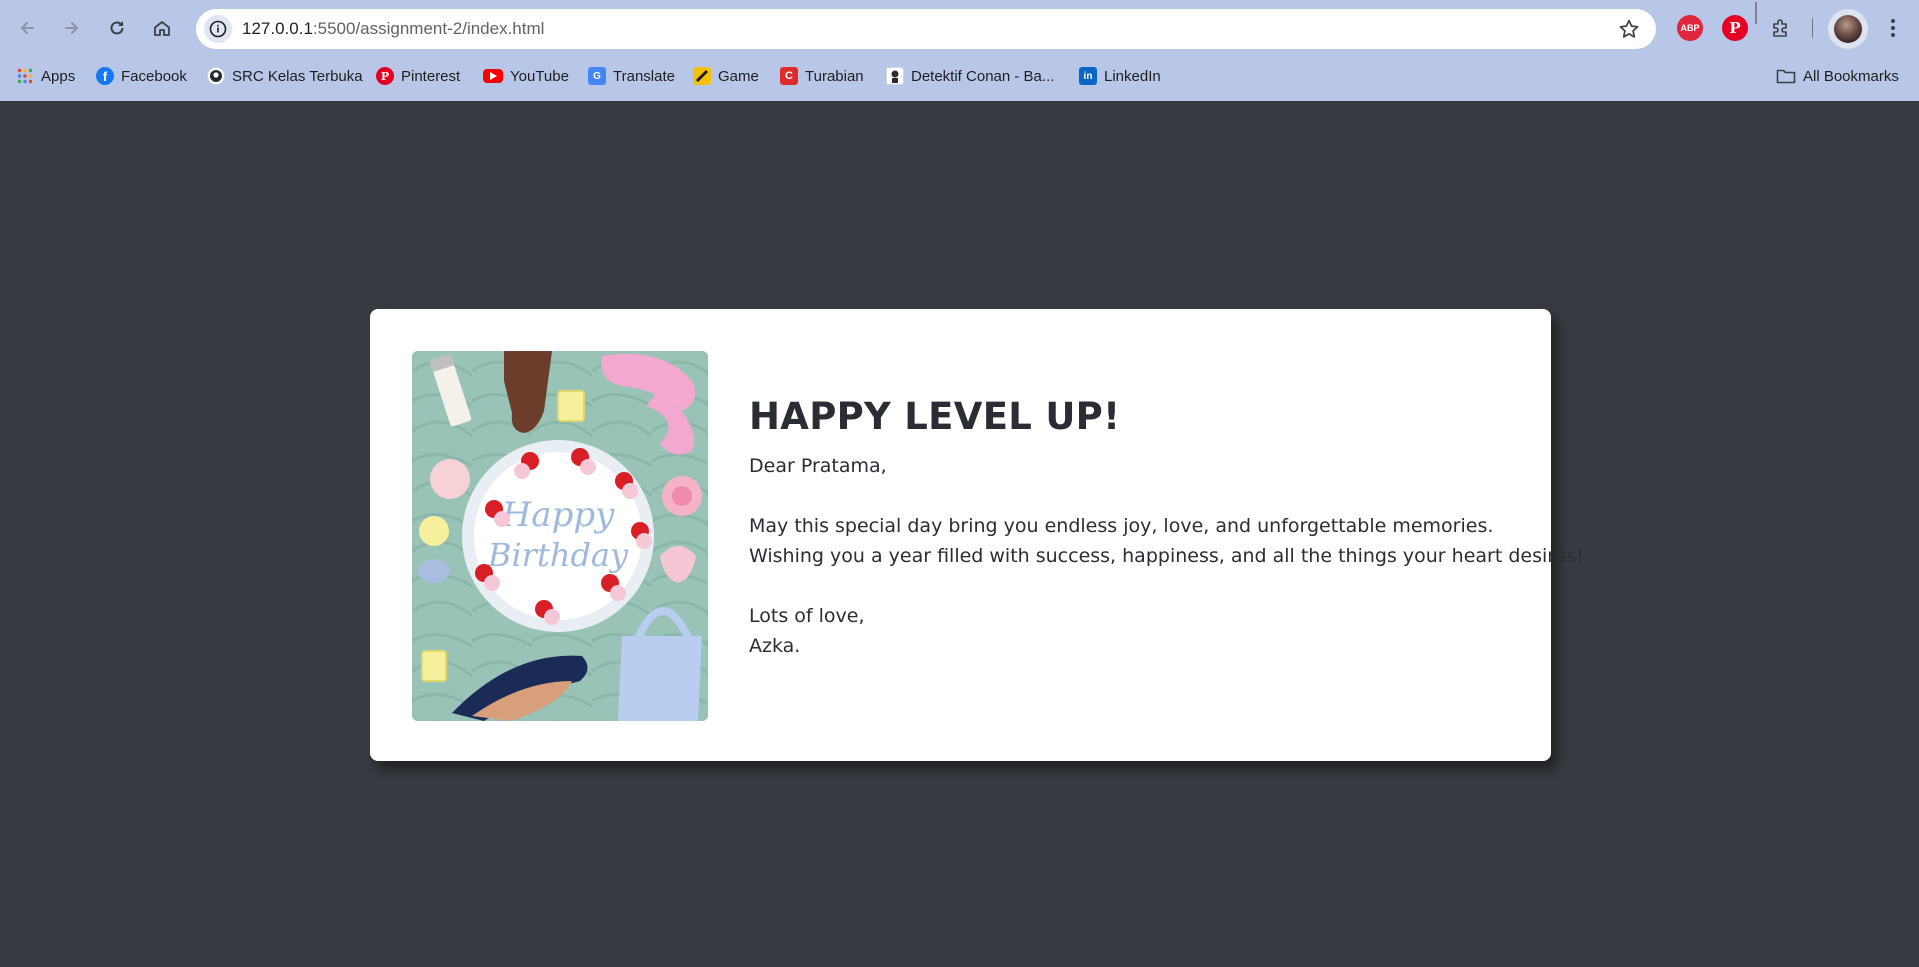 This screenshot has height=967, width=1919. What do you see at coordinates (1837, 76) in the screenshot?
I see `all-bookmarks-button: All Bookmarks` at bounding box center [1837, 76].